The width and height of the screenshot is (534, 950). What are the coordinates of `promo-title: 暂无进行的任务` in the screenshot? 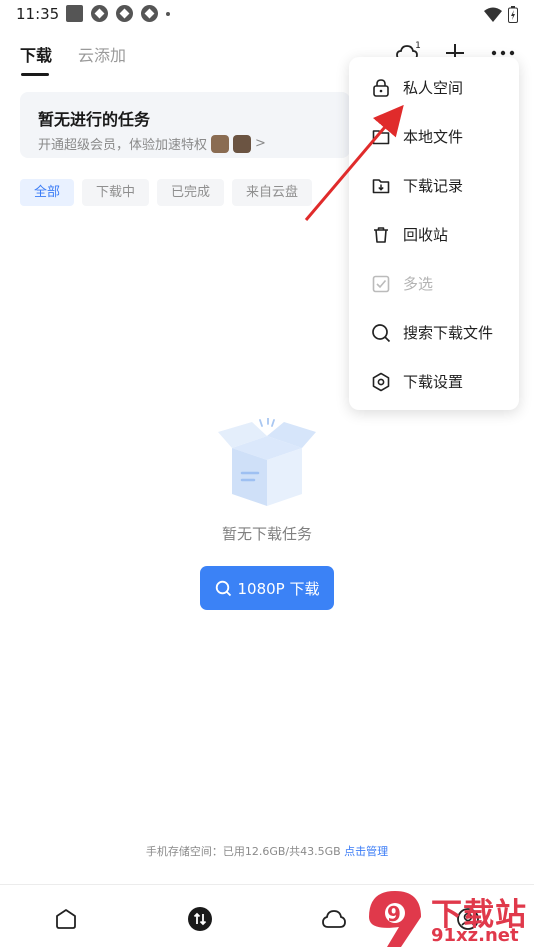 It's located at (94, 119).